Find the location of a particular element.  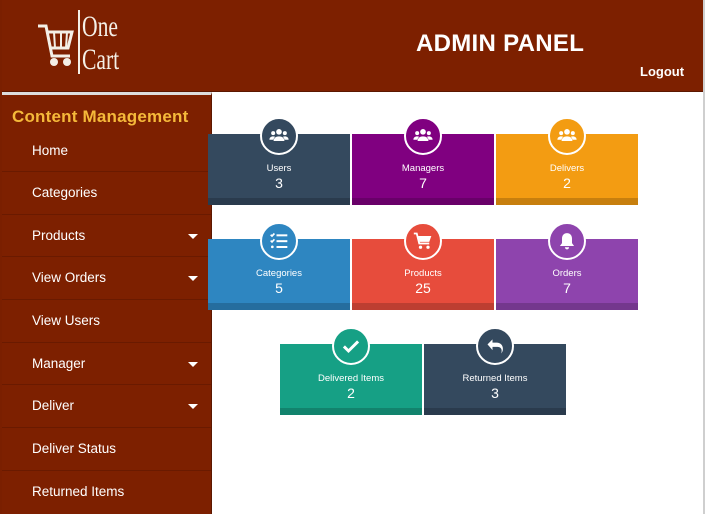

list-icon is located at coordinates (279, 241).